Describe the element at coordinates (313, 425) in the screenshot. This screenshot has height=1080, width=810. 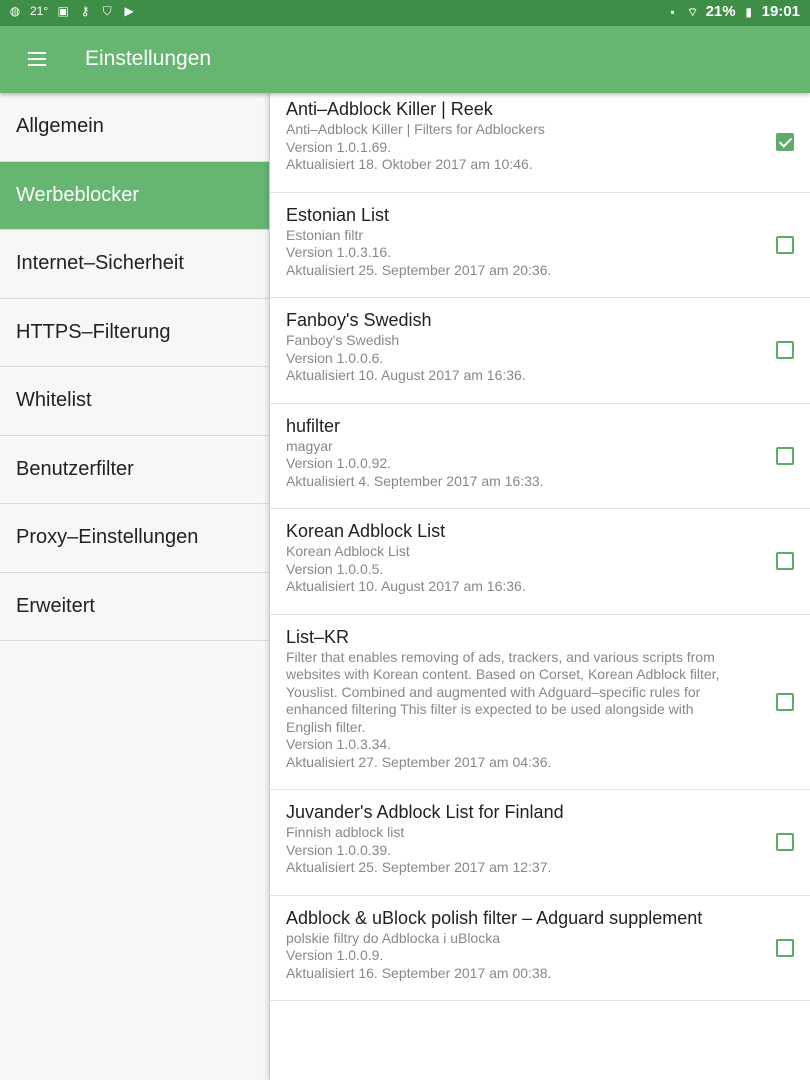
I see `filter-name: hufilter` at that location.